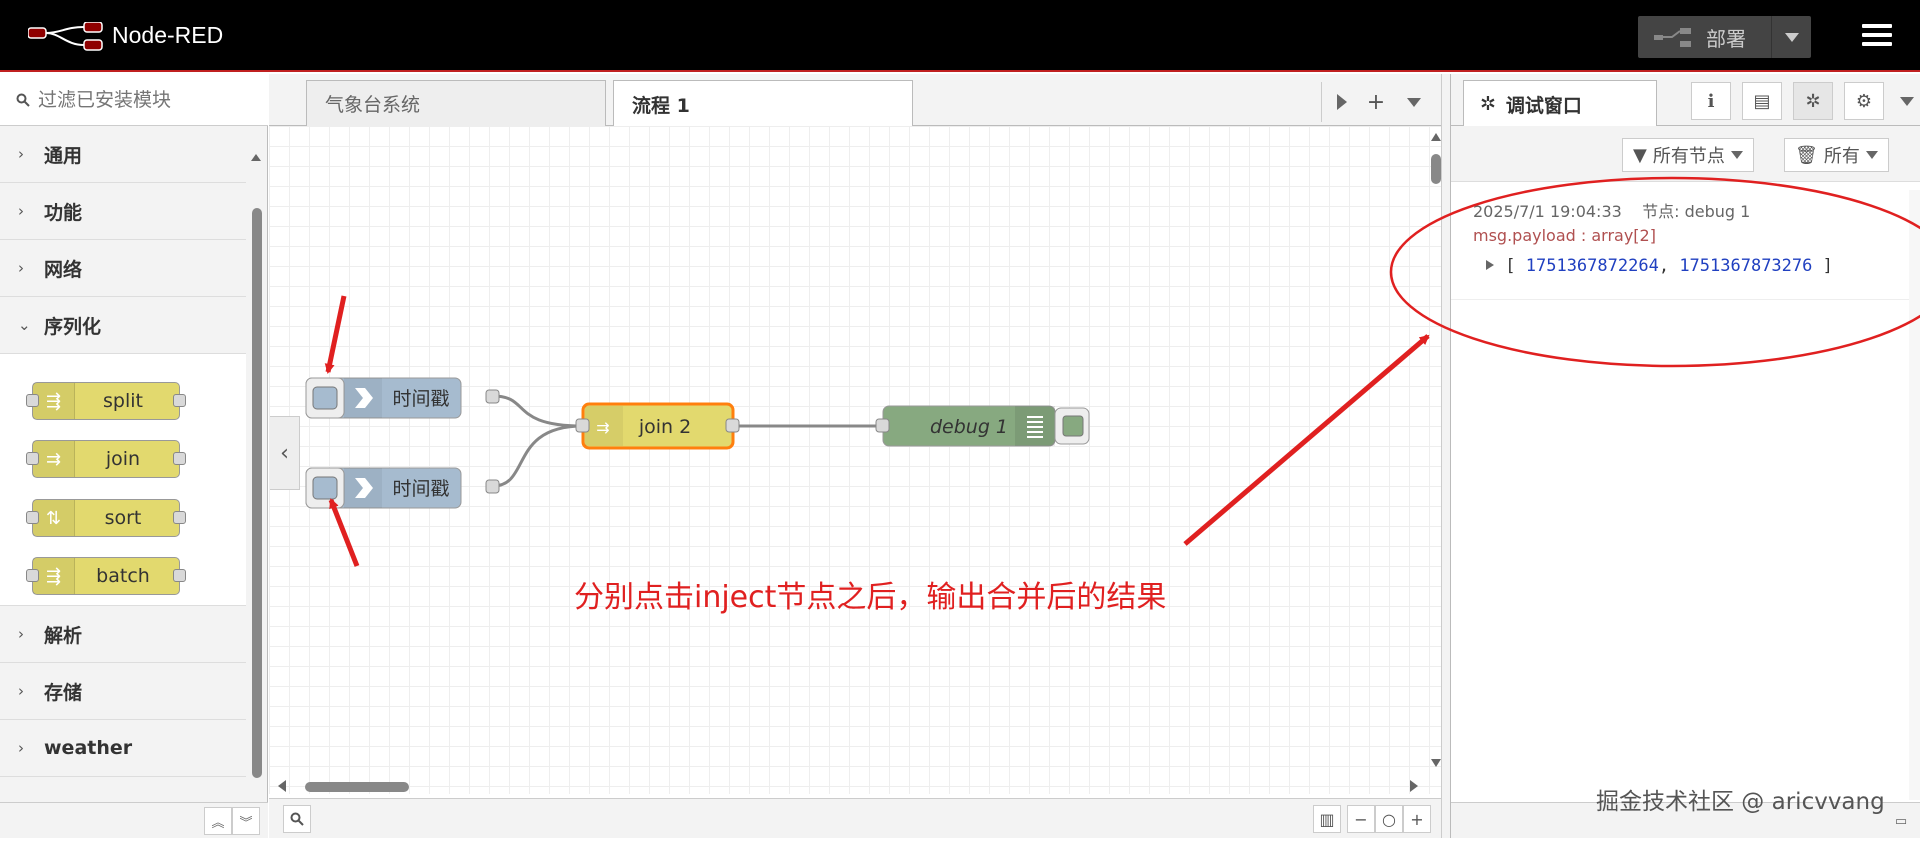 The height and width of the screenshot is (842, 1920). I want to click on palette-category-weather: › weather, so click(123, 748).